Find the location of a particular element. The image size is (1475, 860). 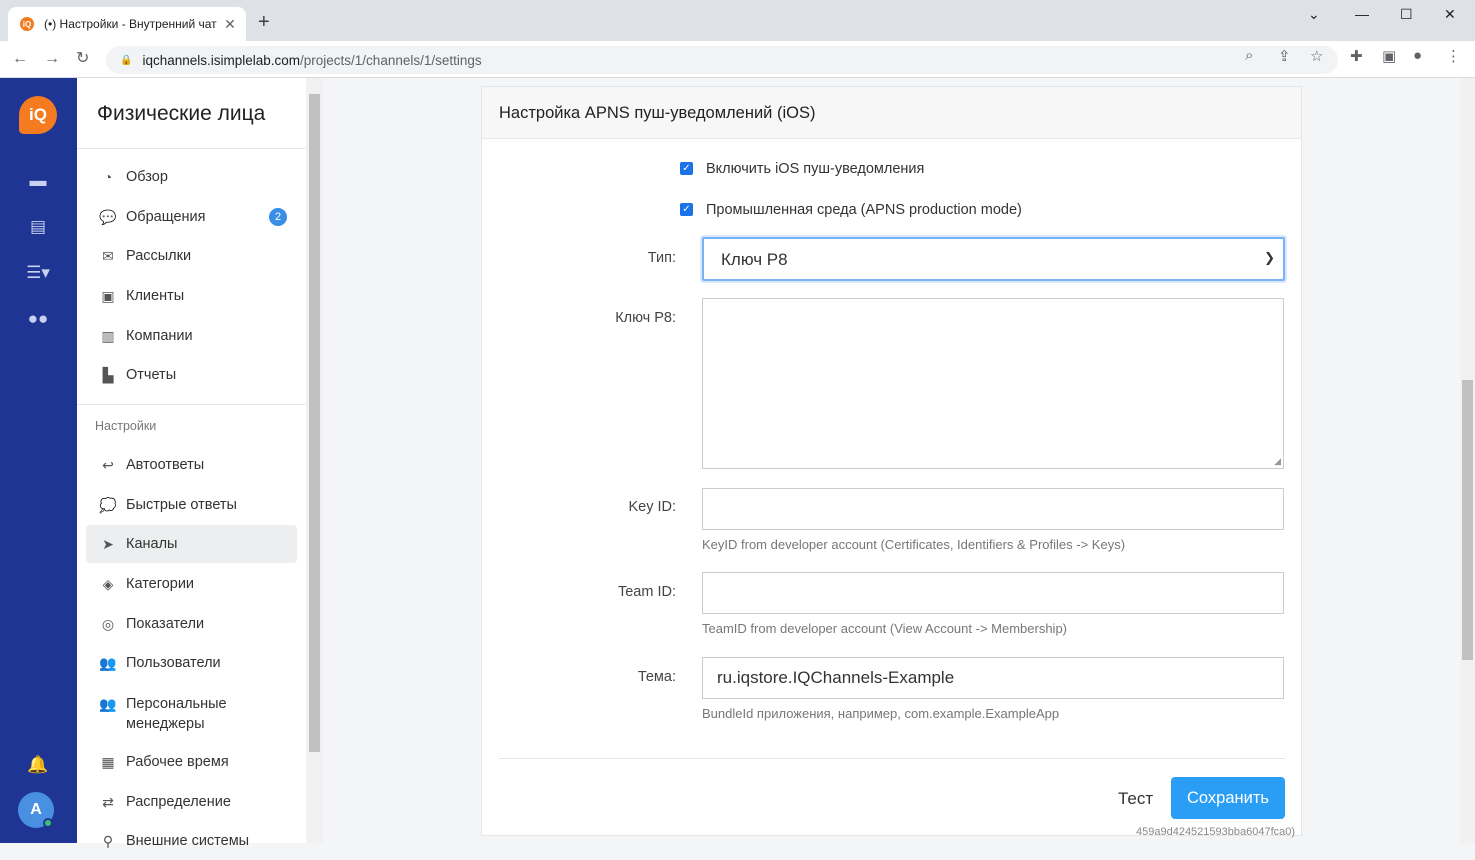

settings-section-label: Настройки is located at coordinates (126, 426).